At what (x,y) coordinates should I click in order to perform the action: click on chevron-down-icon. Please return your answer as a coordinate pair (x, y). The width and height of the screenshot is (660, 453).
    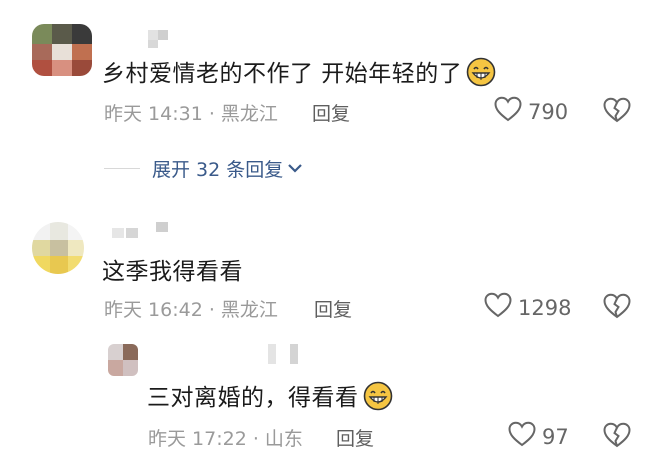
    Looking at the image, I should click on (295, 168).